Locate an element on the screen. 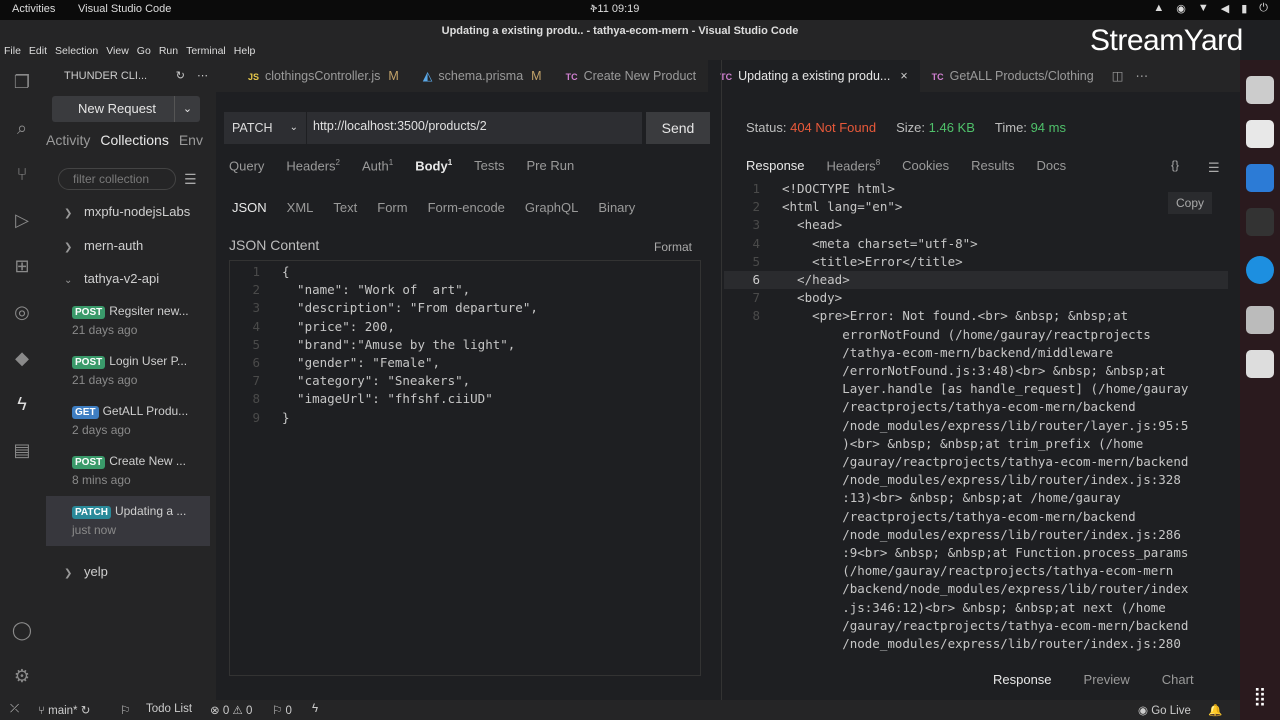  code-line: 1{ is located at coordinates (465, 272).